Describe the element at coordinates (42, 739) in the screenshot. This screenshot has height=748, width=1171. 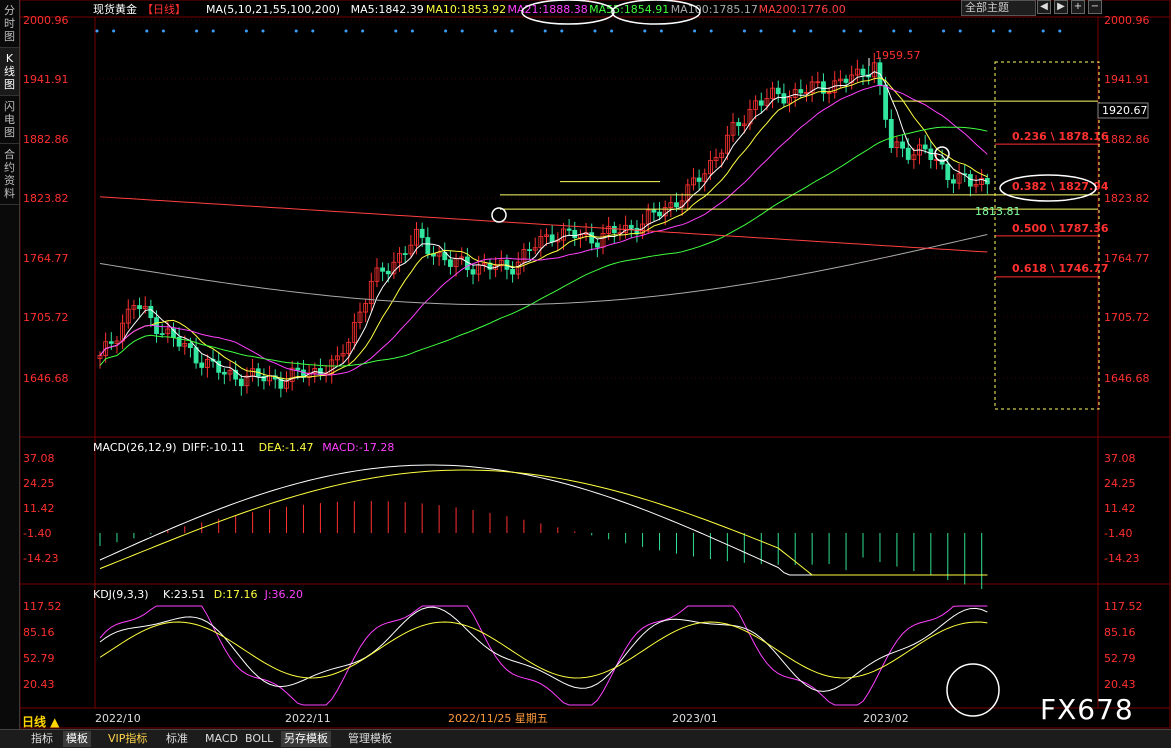
I see `bottom-tab-0: 指标` at that location.